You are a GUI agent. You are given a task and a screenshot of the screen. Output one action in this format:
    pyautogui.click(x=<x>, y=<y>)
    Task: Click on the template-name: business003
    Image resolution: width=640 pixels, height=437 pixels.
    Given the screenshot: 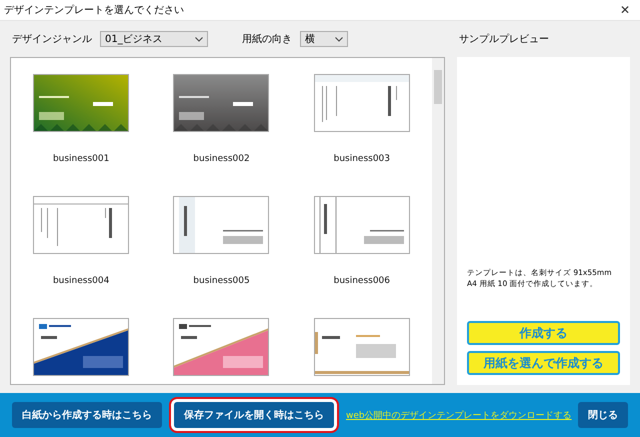 What is the action you would take?
    pyautogui.click(x=362, y=159)
    